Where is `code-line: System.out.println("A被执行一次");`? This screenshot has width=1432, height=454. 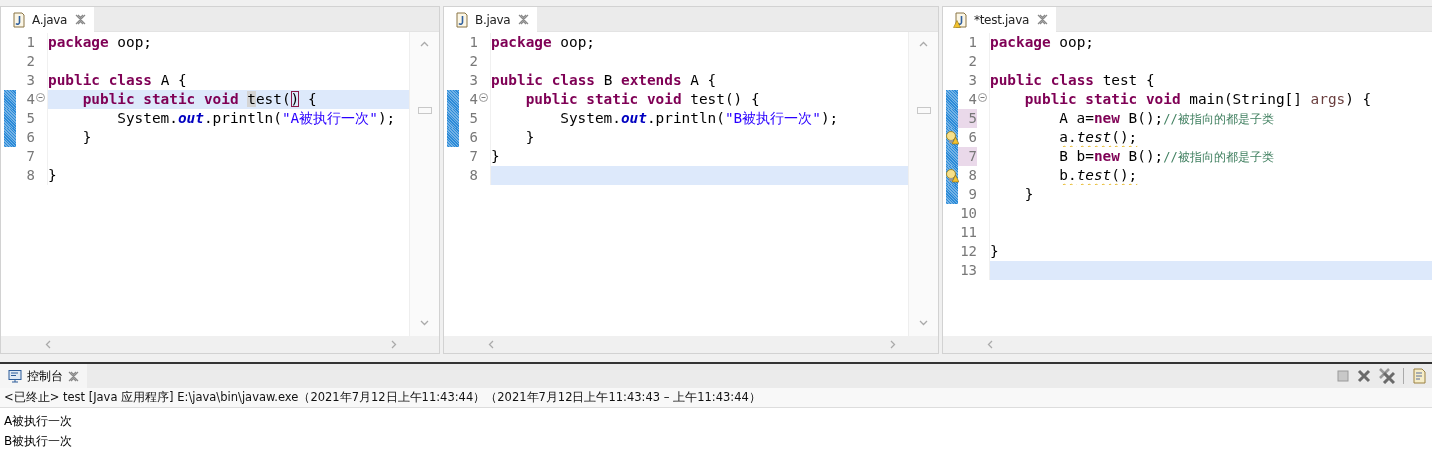 code-line: System.out.println("A被执行一次"); is located at coordinates (256, 118).